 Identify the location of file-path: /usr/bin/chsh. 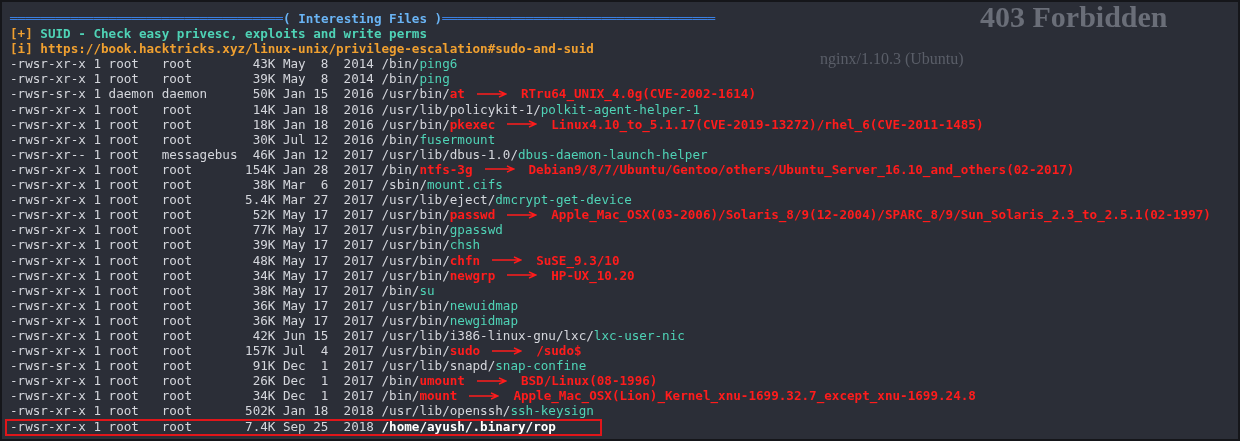
(431, 245).